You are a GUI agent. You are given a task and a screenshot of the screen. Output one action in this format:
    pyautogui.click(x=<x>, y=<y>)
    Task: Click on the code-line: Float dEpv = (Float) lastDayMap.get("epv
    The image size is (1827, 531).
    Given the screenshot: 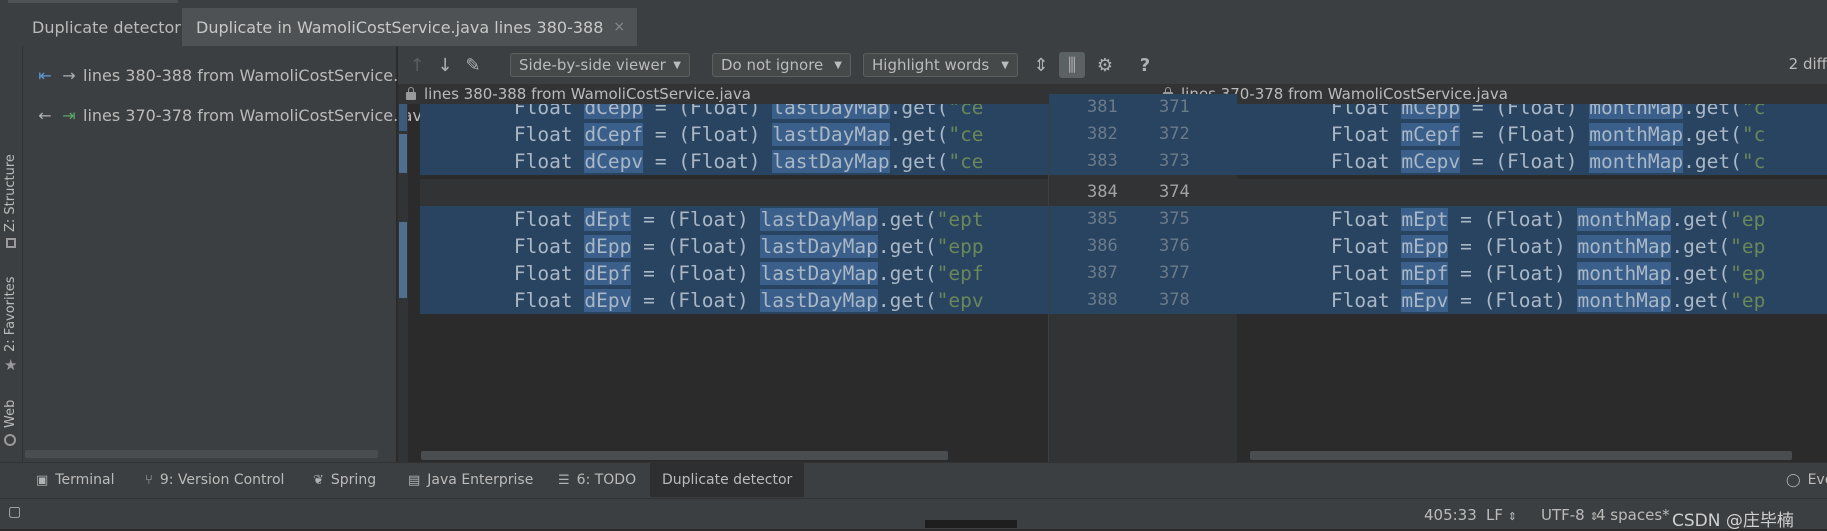 What is the action you would take?
    pyautogui.click(x=734, y=300)
    